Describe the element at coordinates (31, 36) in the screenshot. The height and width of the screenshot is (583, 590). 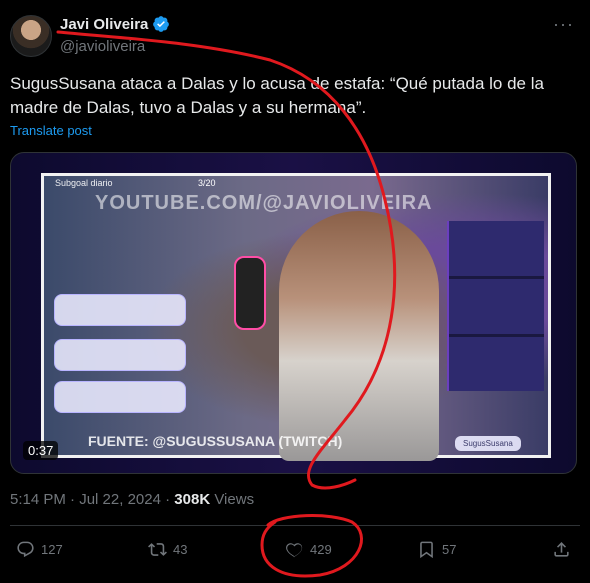
I see `author-avatar` at that location.